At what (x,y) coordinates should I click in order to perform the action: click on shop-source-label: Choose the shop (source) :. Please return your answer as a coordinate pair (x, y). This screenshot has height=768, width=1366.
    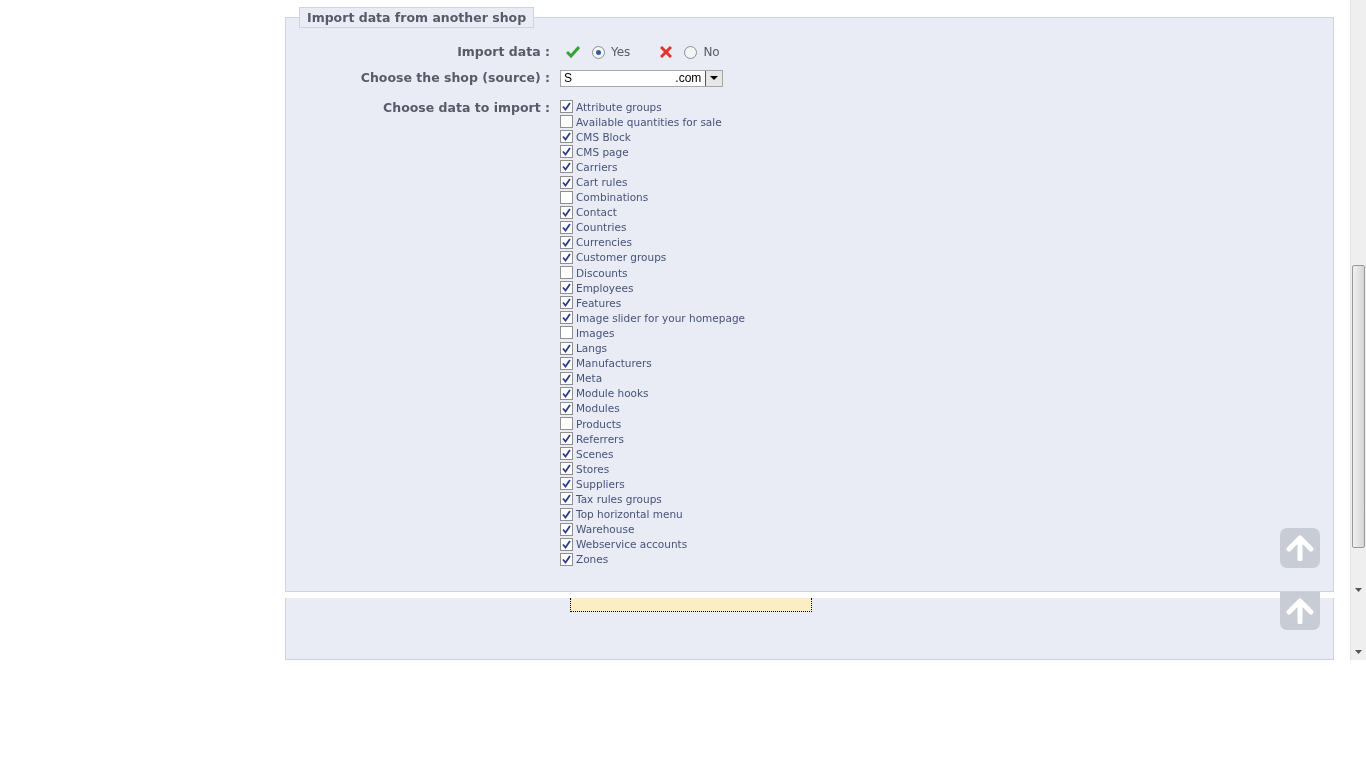
    Looking at the image, I should click on (454, 78).